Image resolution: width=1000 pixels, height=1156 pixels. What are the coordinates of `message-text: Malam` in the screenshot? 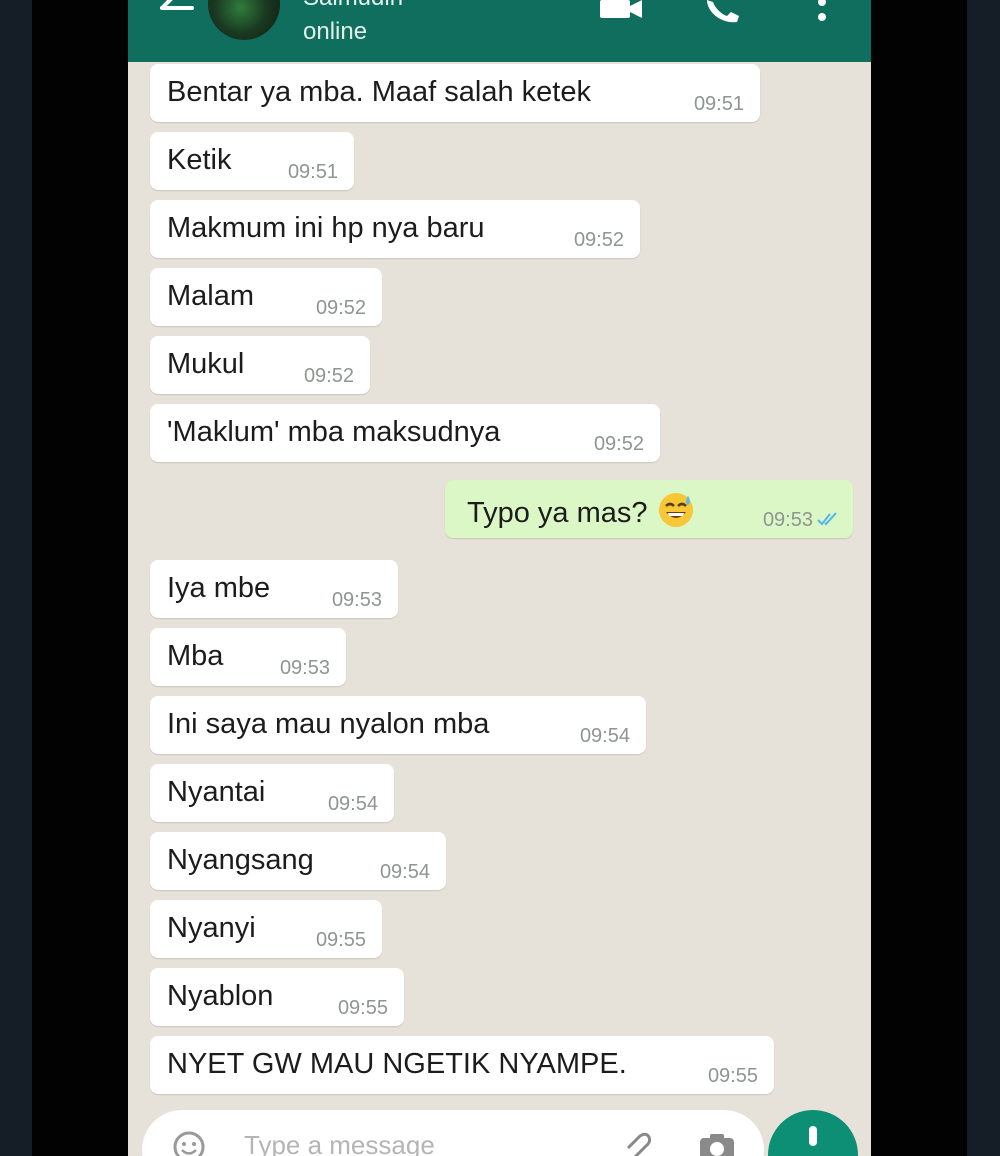 It's located at (211, 296).